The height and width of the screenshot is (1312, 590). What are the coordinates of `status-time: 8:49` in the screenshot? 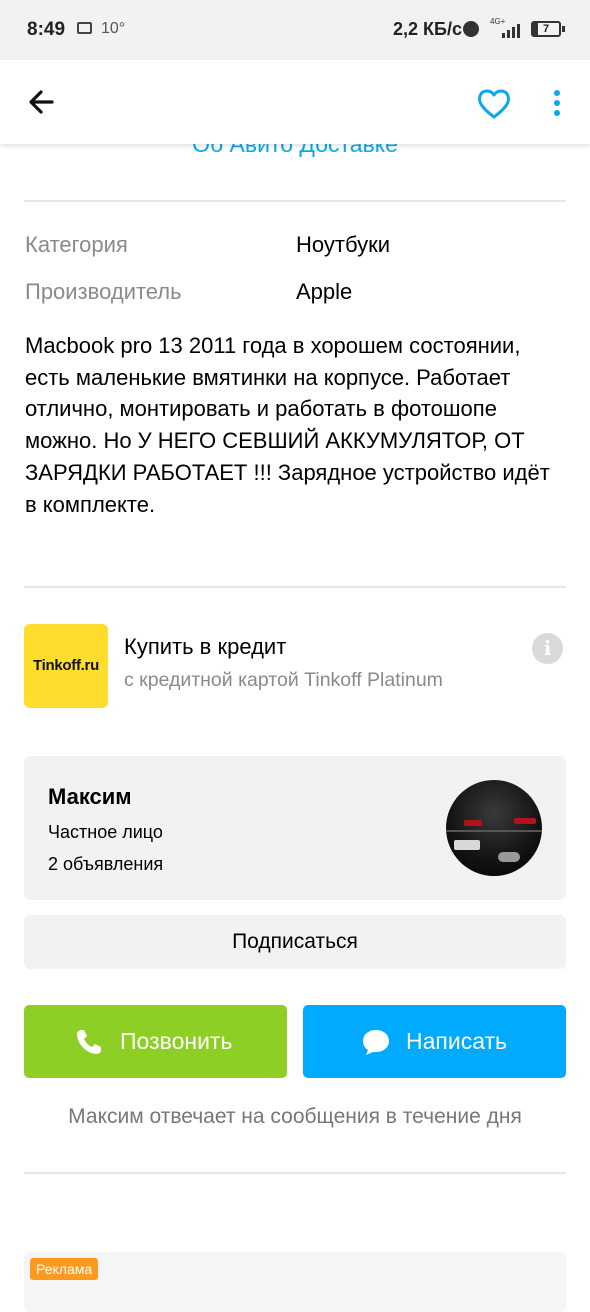 It's located at (46, 29).